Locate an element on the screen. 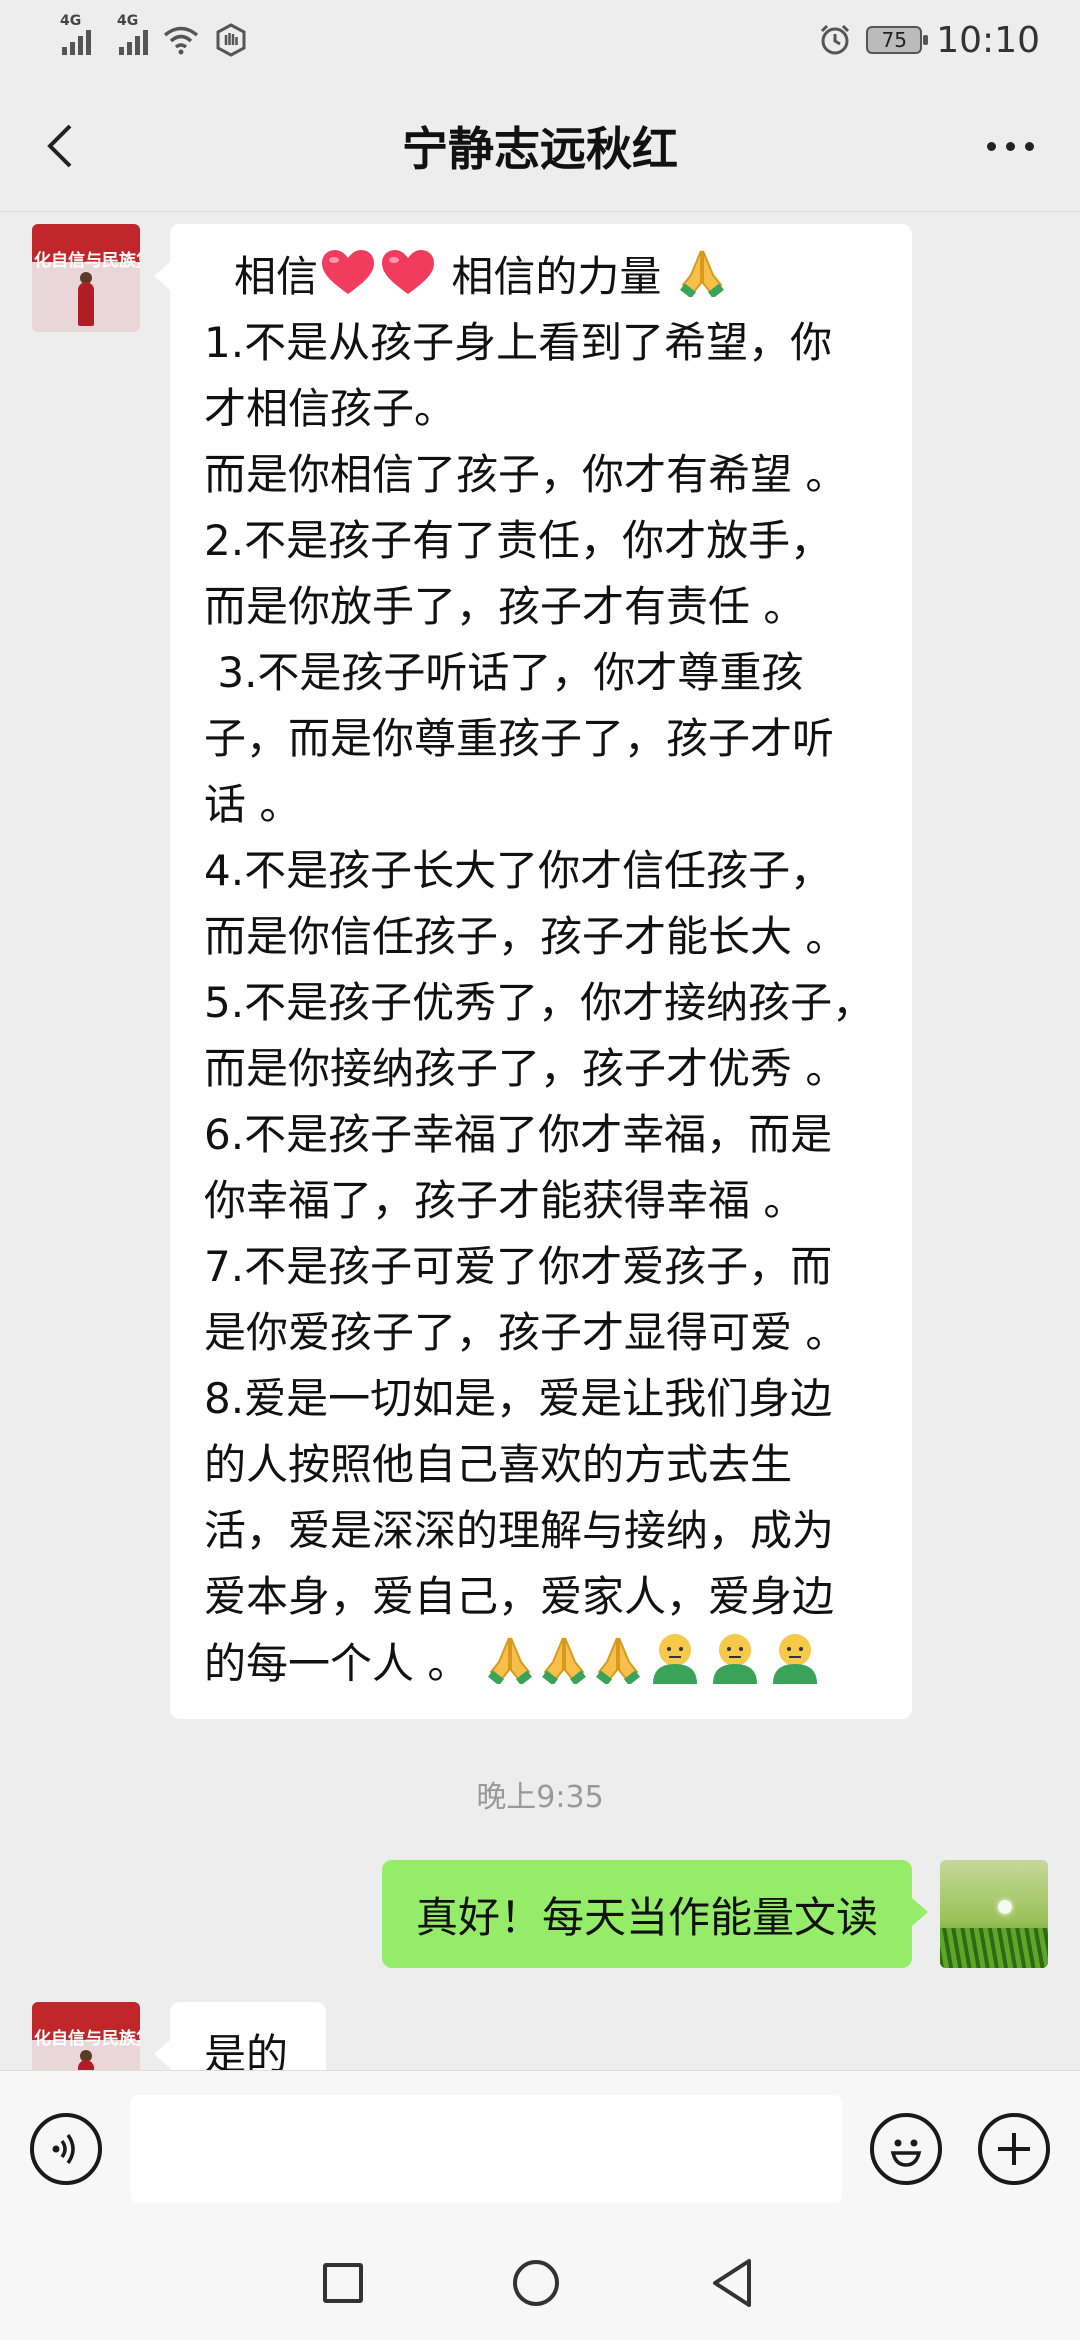 Image resolution: width=1080 pixels, height=2340 pixels. plus-icon is located at coordinates (1014, 2149).